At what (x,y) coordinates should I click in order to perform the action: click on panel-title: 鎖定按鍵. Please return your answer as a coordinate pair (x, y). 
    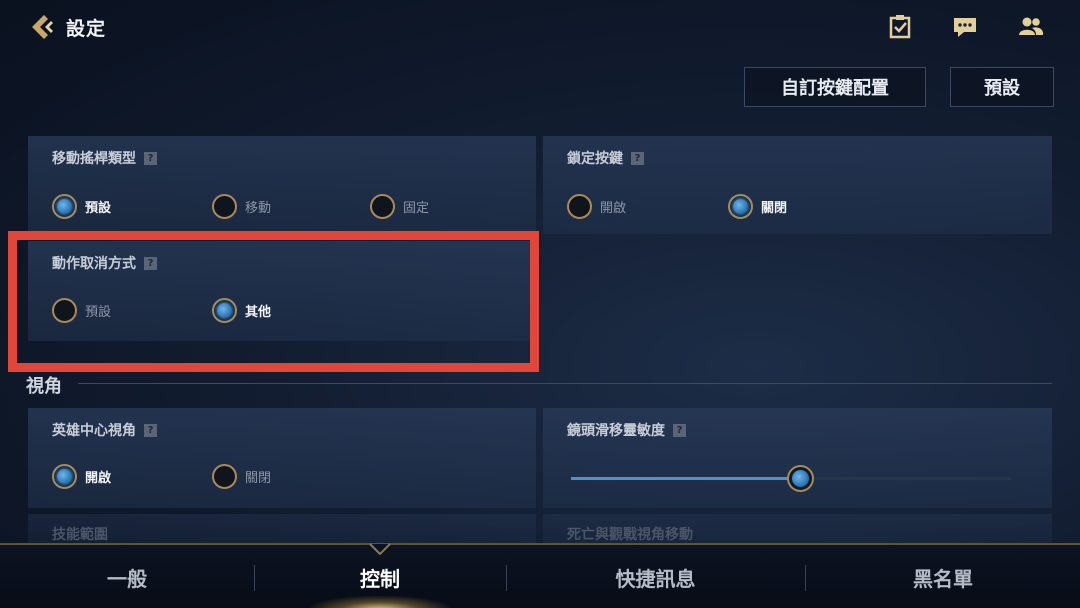
    Looking at the image, I should click on (595, 159).